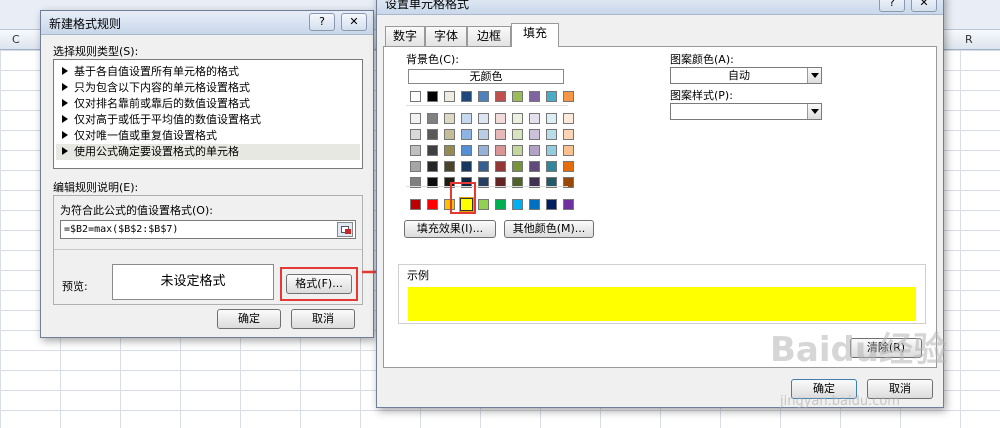 This screenshot has height=428, width=1000. Describe the element at coordinates (16, 39) in the screenshot. I see `column-header-c: C` at that location.